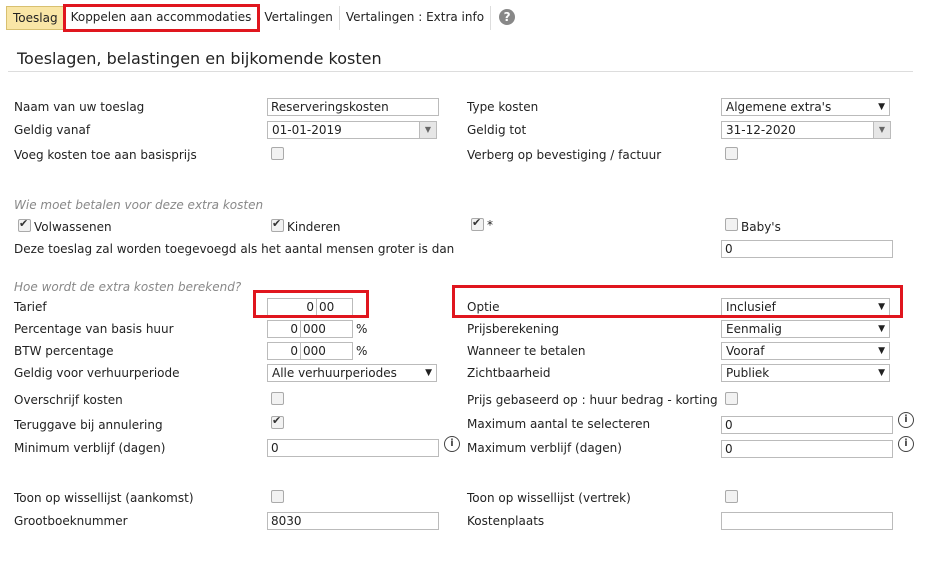  Describe the element at coordinates (24, 224) in the screenshot. I see `volwassenen-checkbox` at that location.